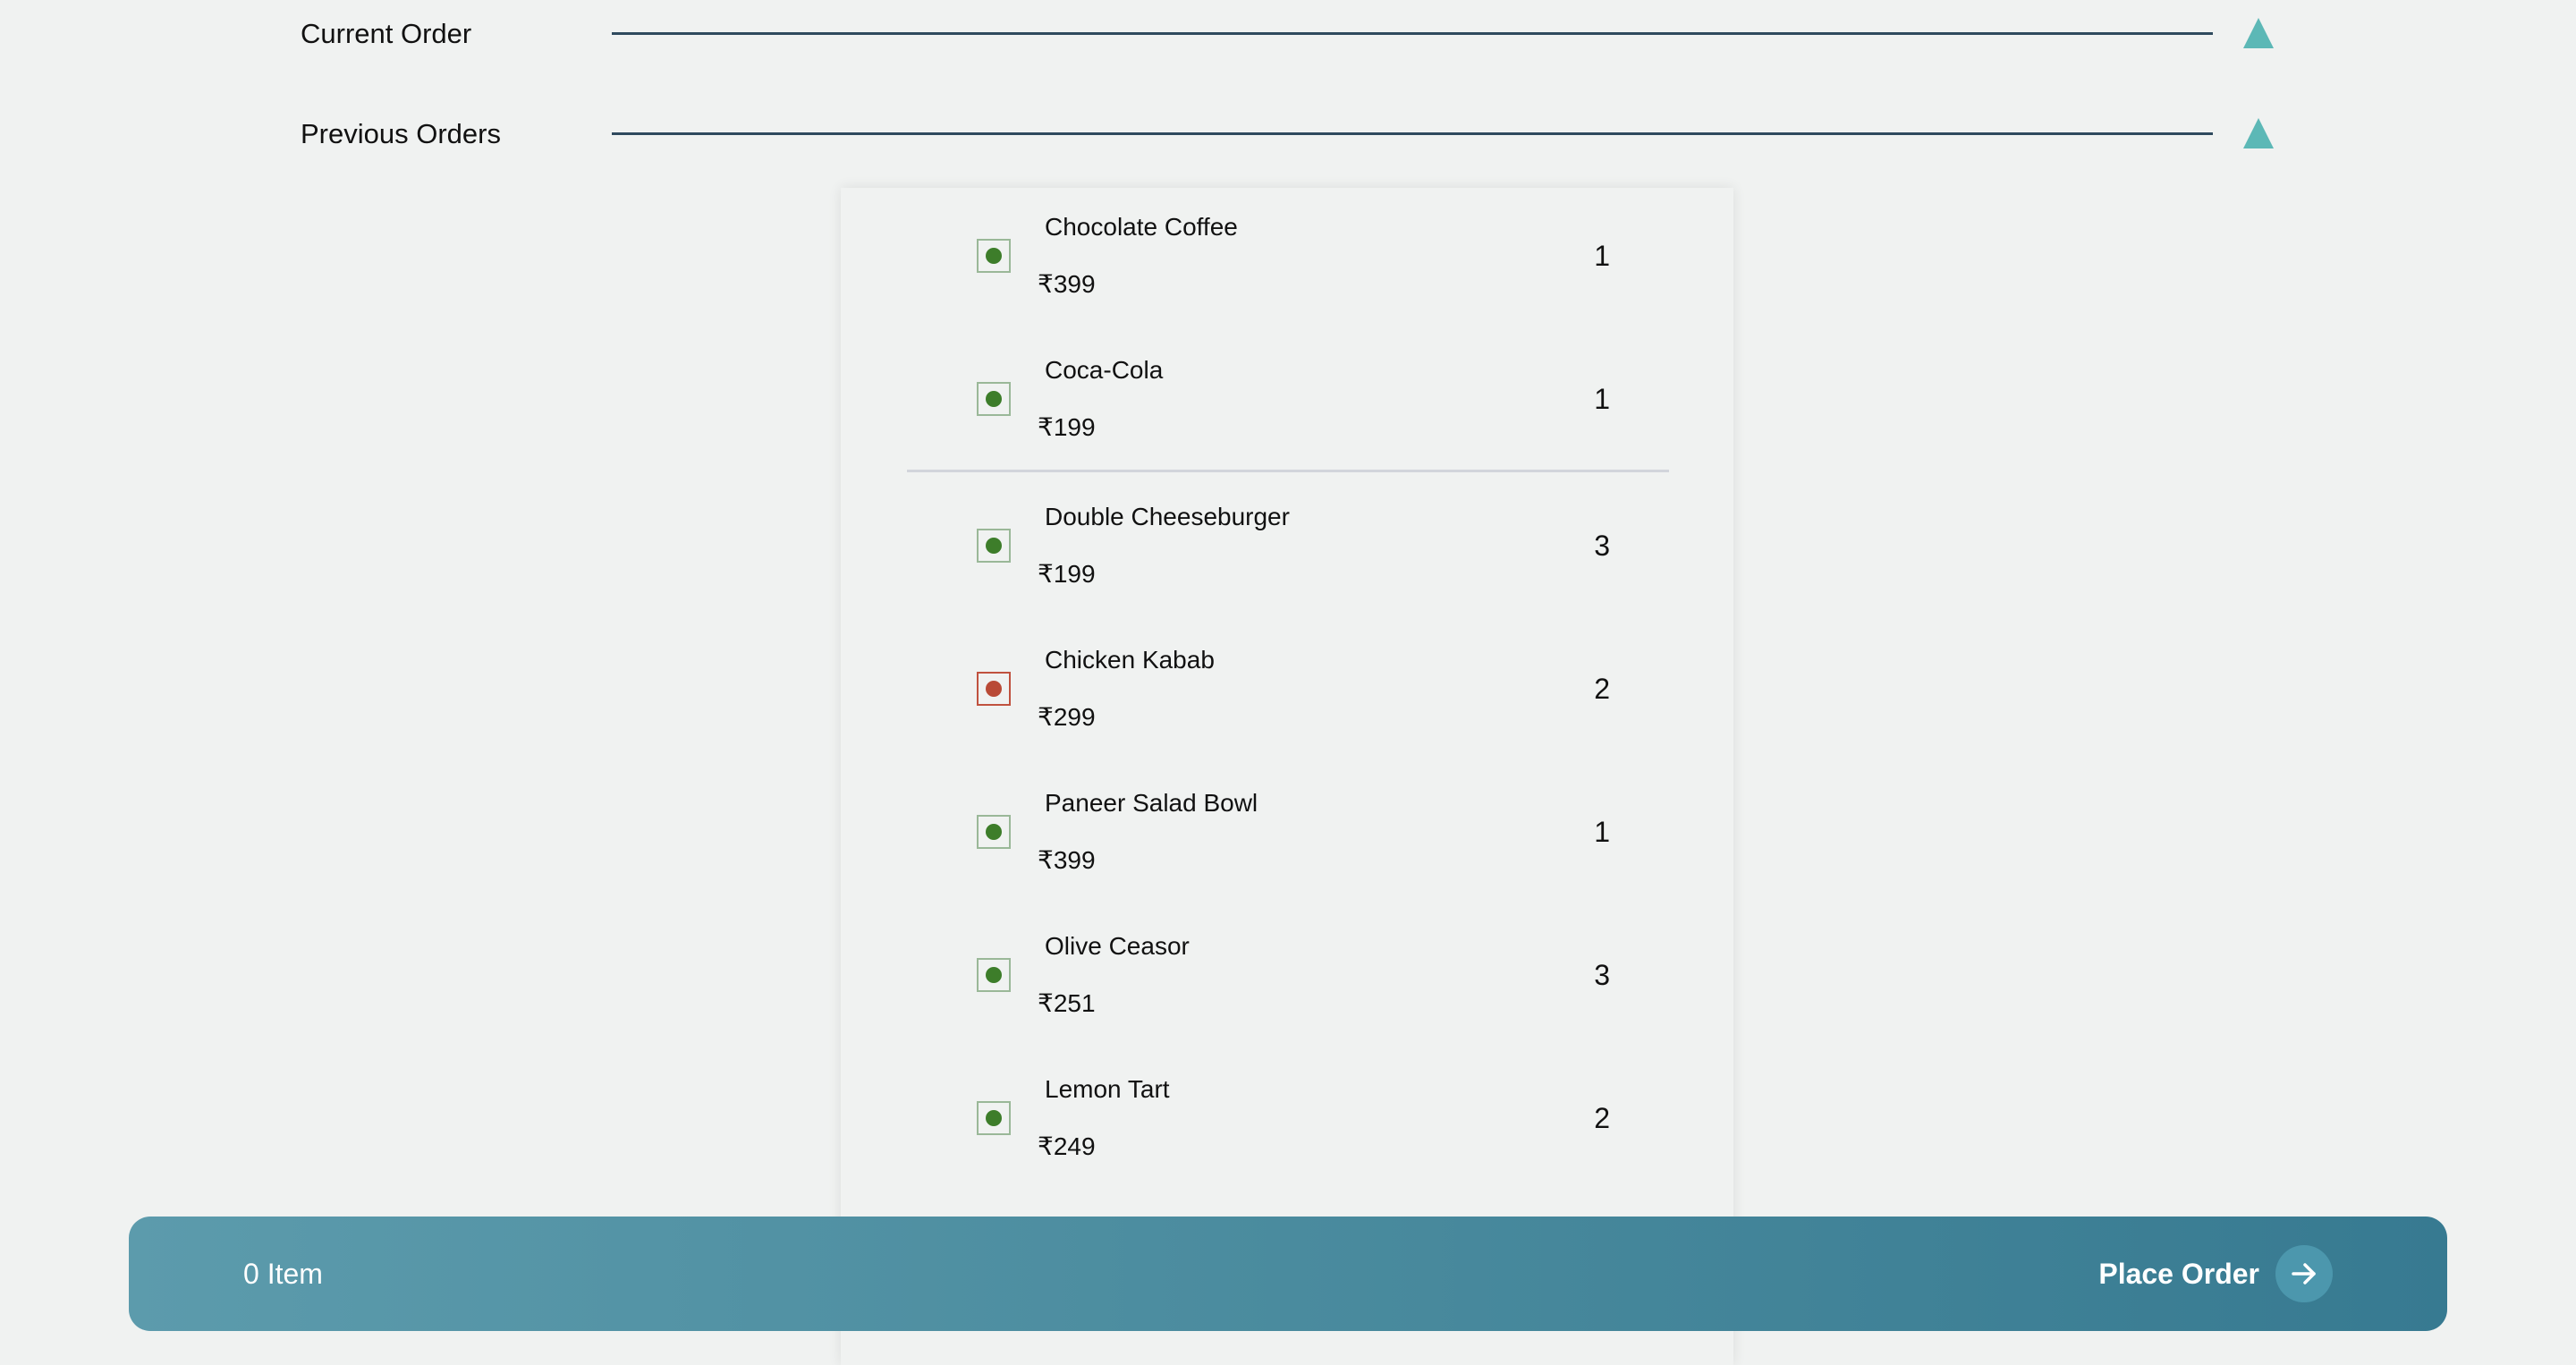 This screenshot has height=1365, width=2576. What do you see at coordinates (1107, 1089) in the screenshot?
I see `item-name: Lemon Tart` at bounding box center [1107, 1089].